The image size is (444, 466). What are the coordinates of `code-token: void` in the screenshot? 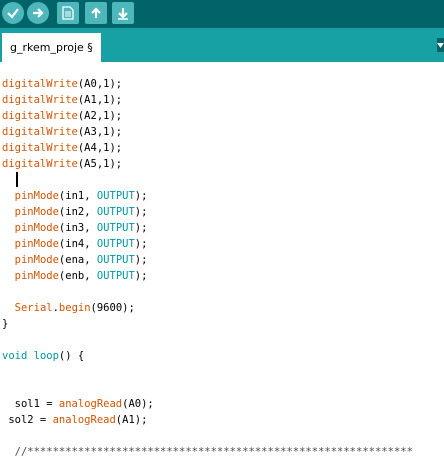 It's located at (15, 356).